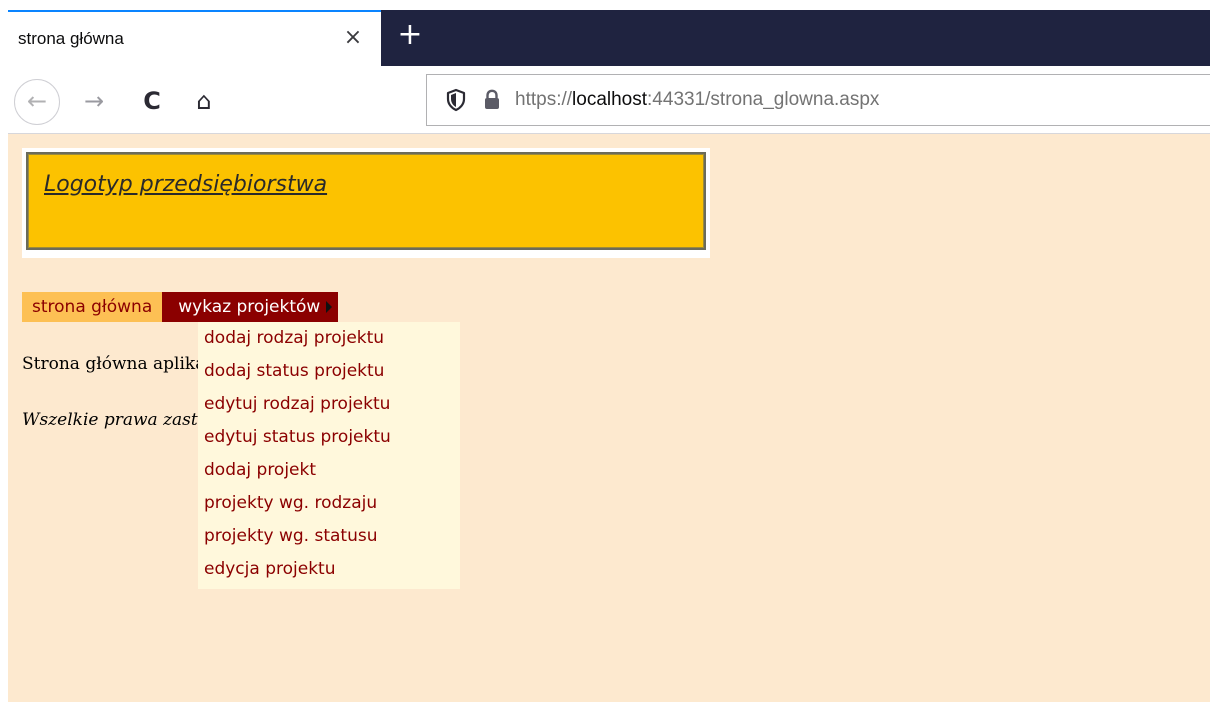 The image size is (1210, 702). Describe the element at coordinates (4, 351) in the screenshot. I see `window-edge` at that location.